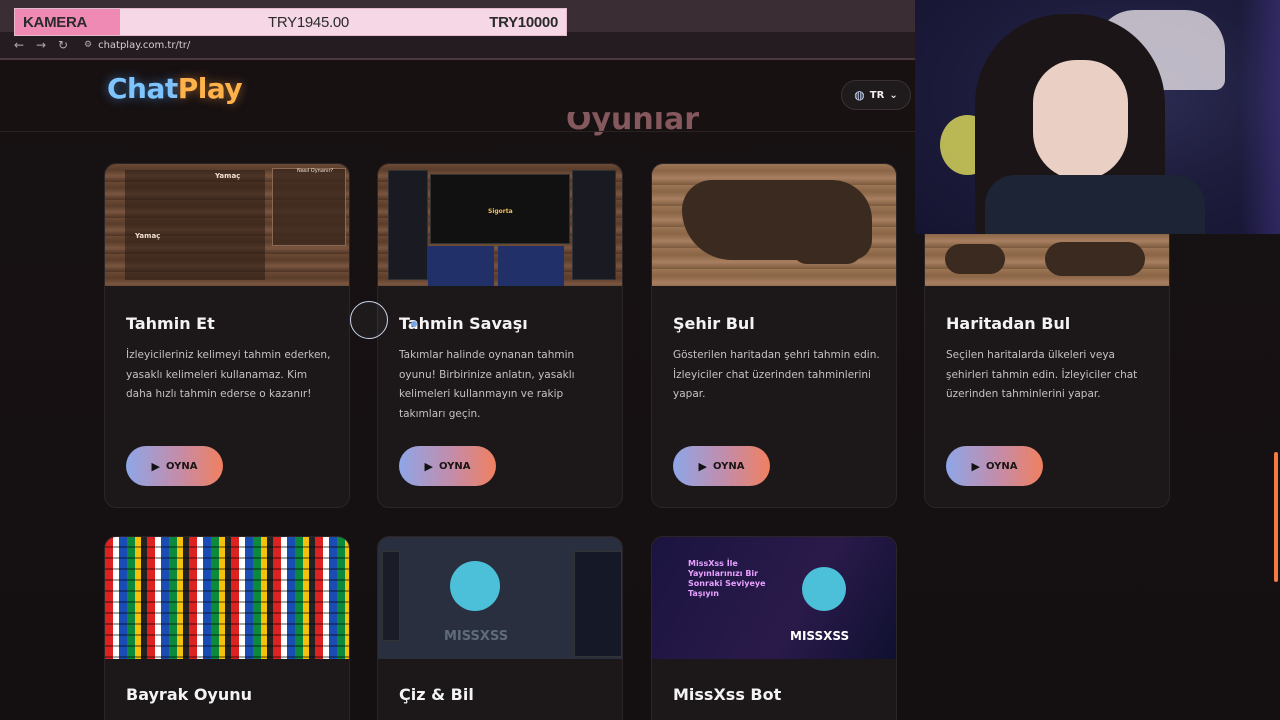  Describe the element at coordinates (436, 694) in the screenshot. I see `card-title: Çiz & Bil` at that location.